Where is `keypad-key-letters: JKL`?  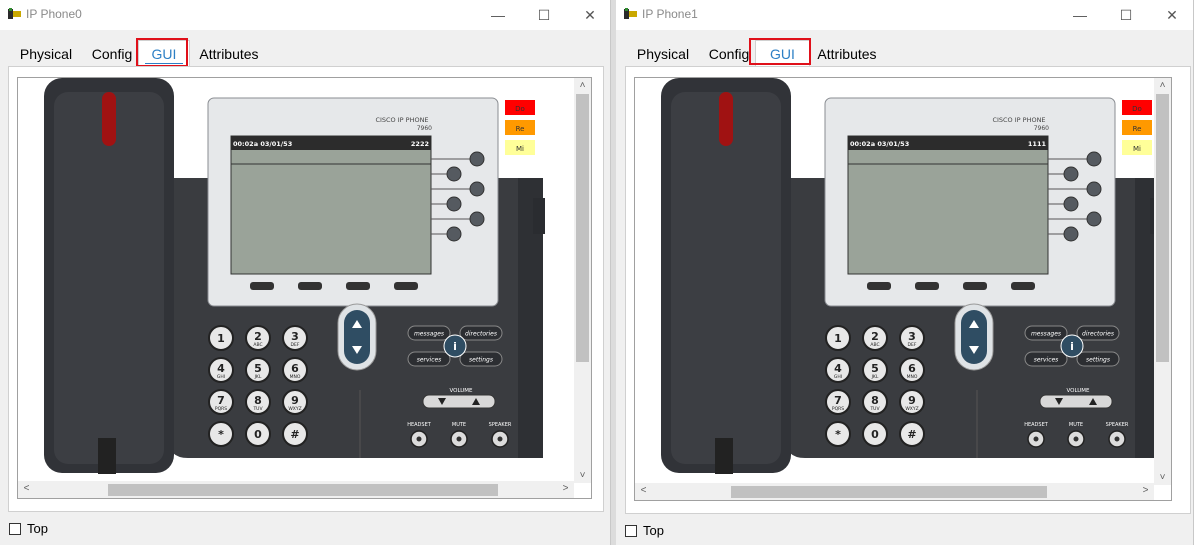
keypad-key-letters: JKL is located at coordinates (258, 377).